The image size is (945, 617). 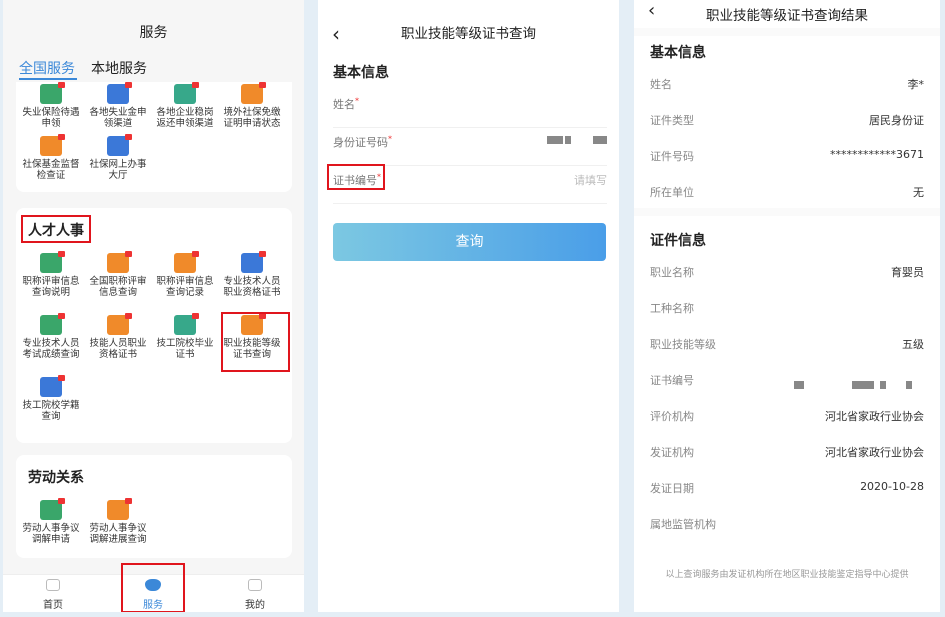 I want to click on result-row-label: 工种名称, so click(x=672, y=308).